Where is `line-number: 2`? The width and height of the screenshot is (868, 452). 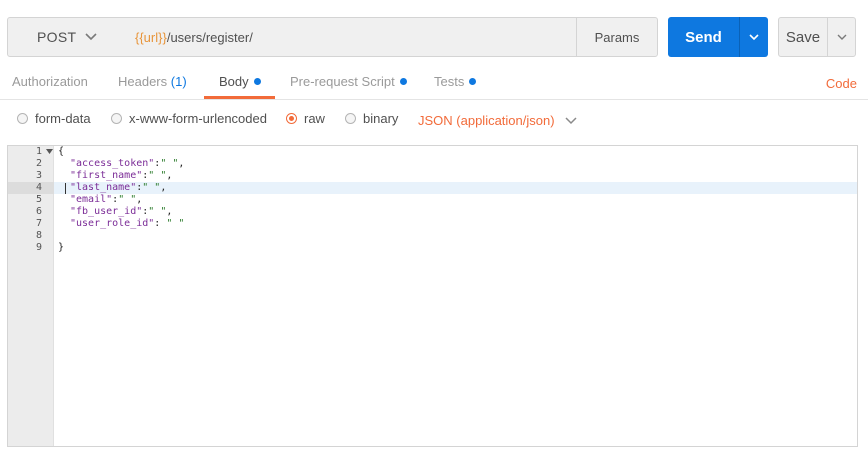
line-number: 2 is located at coordinates (38, 163).